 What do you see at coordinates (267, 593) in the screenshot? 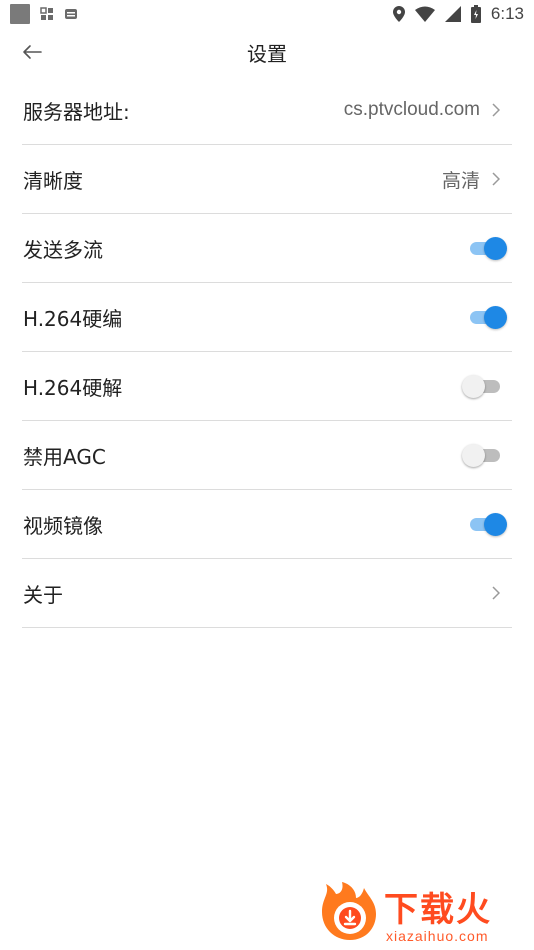
I see `setting-about: 关于` at bounding box center [267, 593].